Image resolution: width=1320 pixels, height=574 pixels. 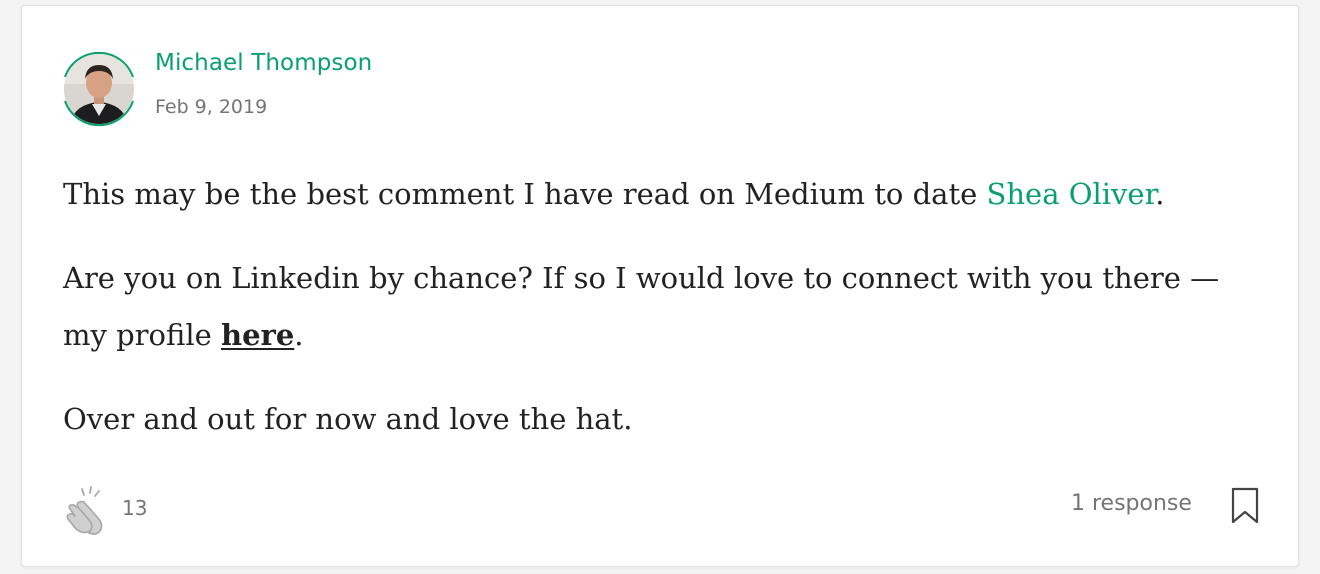 I want to click on avatar-photo, so click(x=99, y=89).